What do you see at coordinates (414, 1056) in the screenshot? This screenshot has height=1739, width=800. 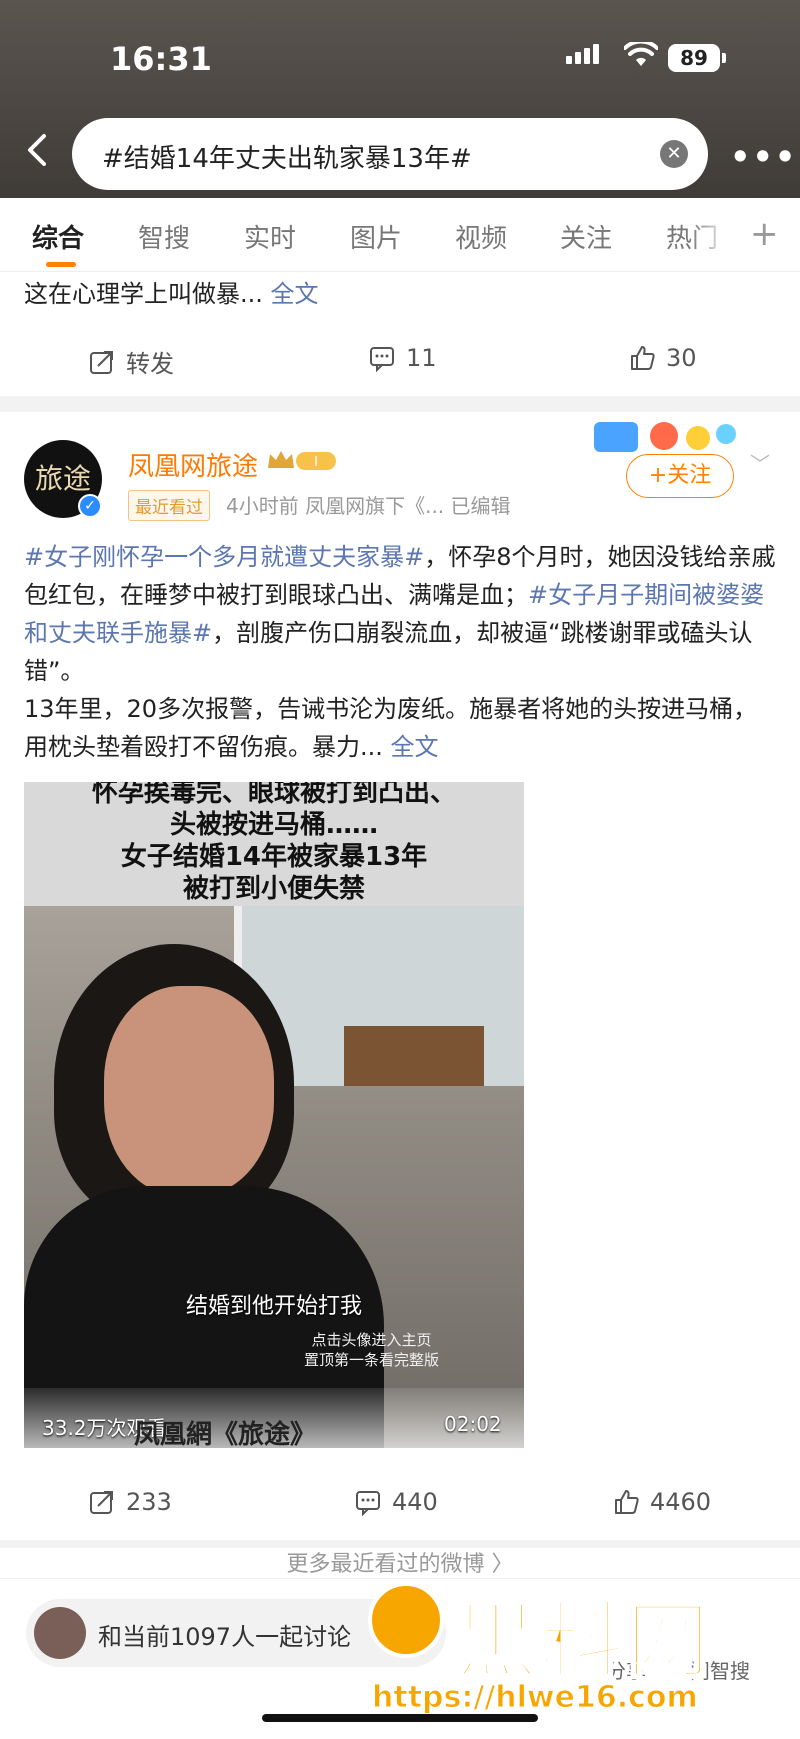 I see `background-box` at bounding box center [414, 1056].